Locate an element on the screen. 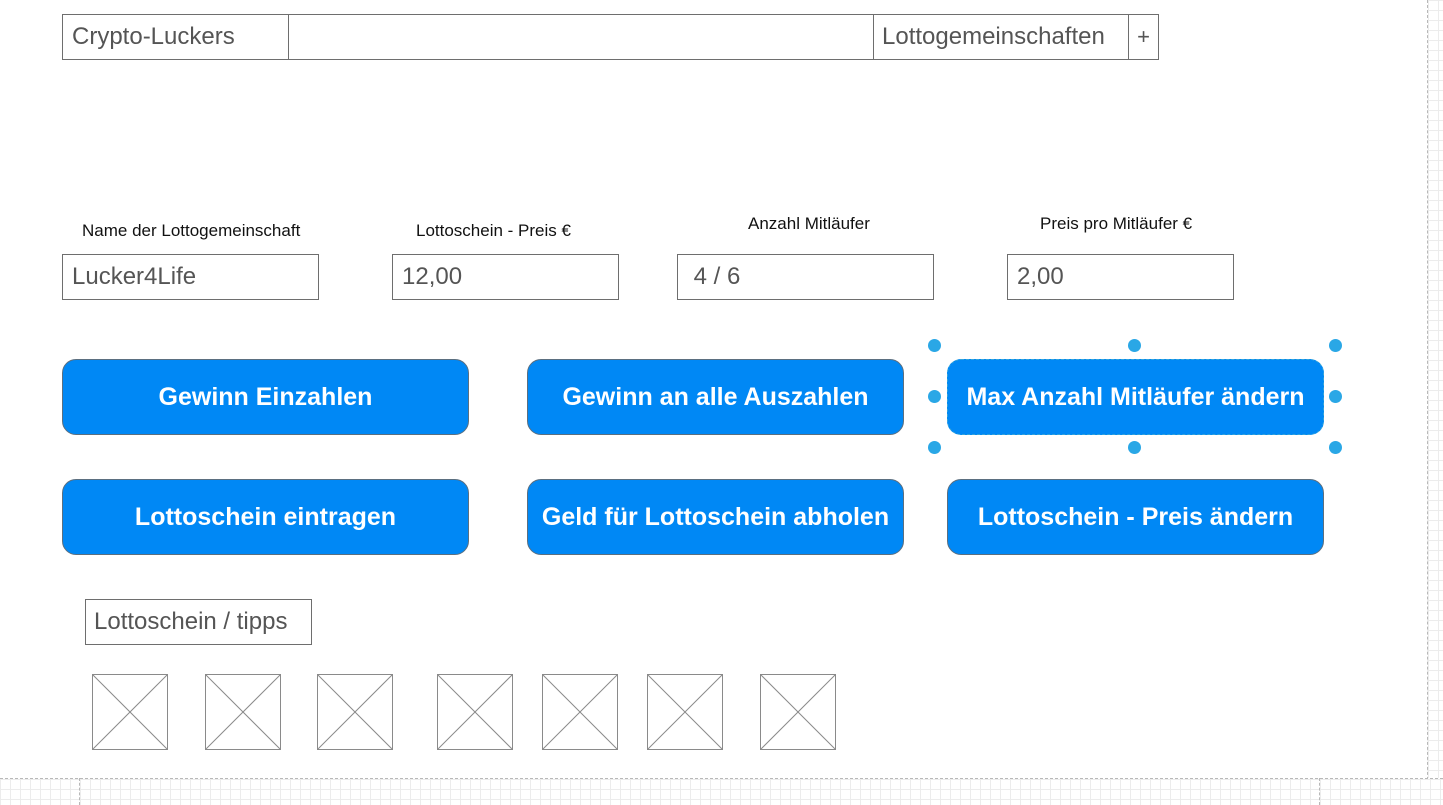 The height and width of the screenshot is (805, 1443). canvas-edge-bottom is located at coordinates (721, 791).